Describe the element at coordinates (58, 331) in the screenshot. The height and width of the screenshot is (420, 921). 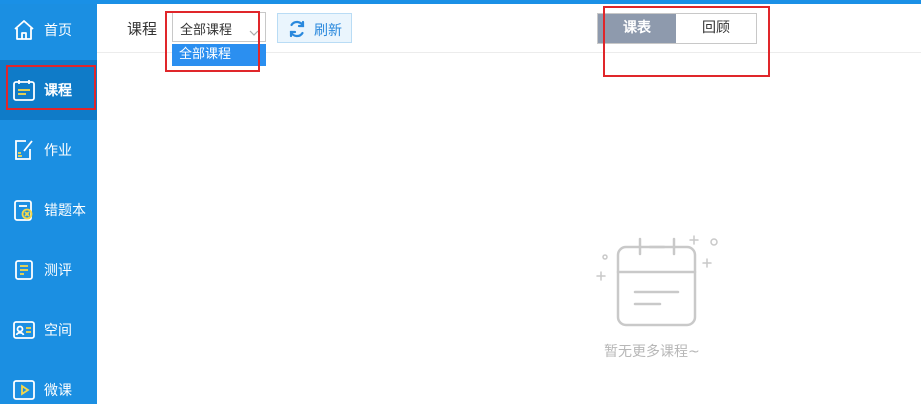
I see `sidebar-item-label: 空间` at that location.